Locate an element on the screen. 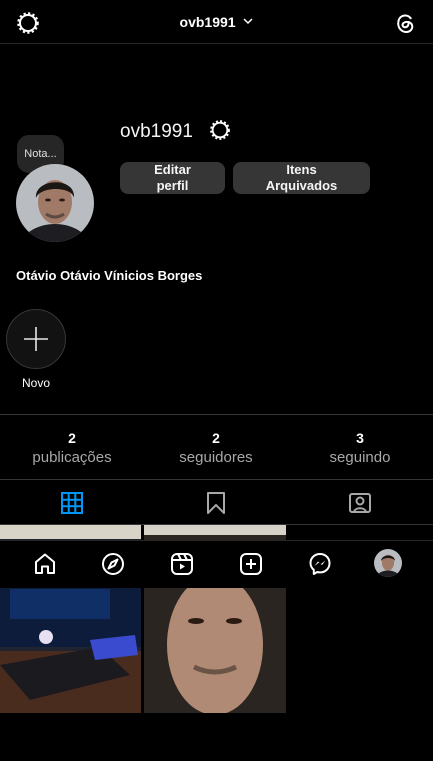 Image resolution: width=433 pixels, height=761 pixels. chevron-down-icon is located at coordinates (248, 20).